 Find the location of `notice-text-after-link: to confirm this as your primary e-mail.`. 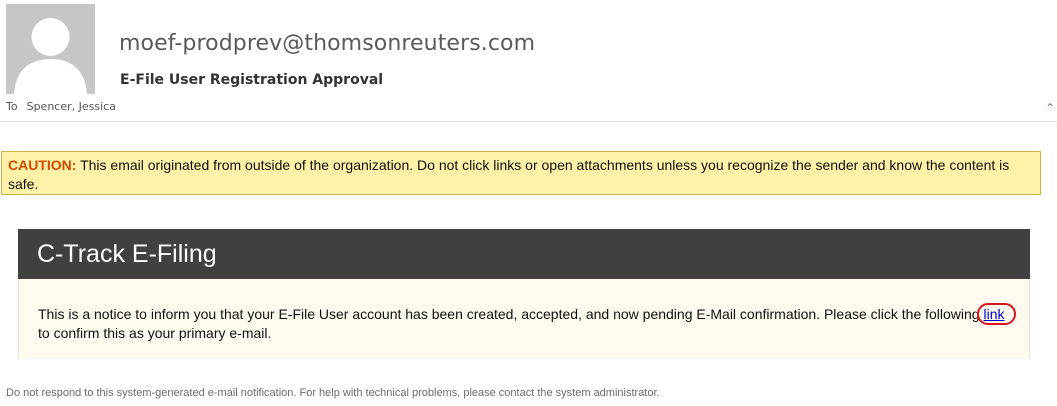

notice-text-after-link: to confirm this as your primary e-mail. is located at coordinates (155, 333).